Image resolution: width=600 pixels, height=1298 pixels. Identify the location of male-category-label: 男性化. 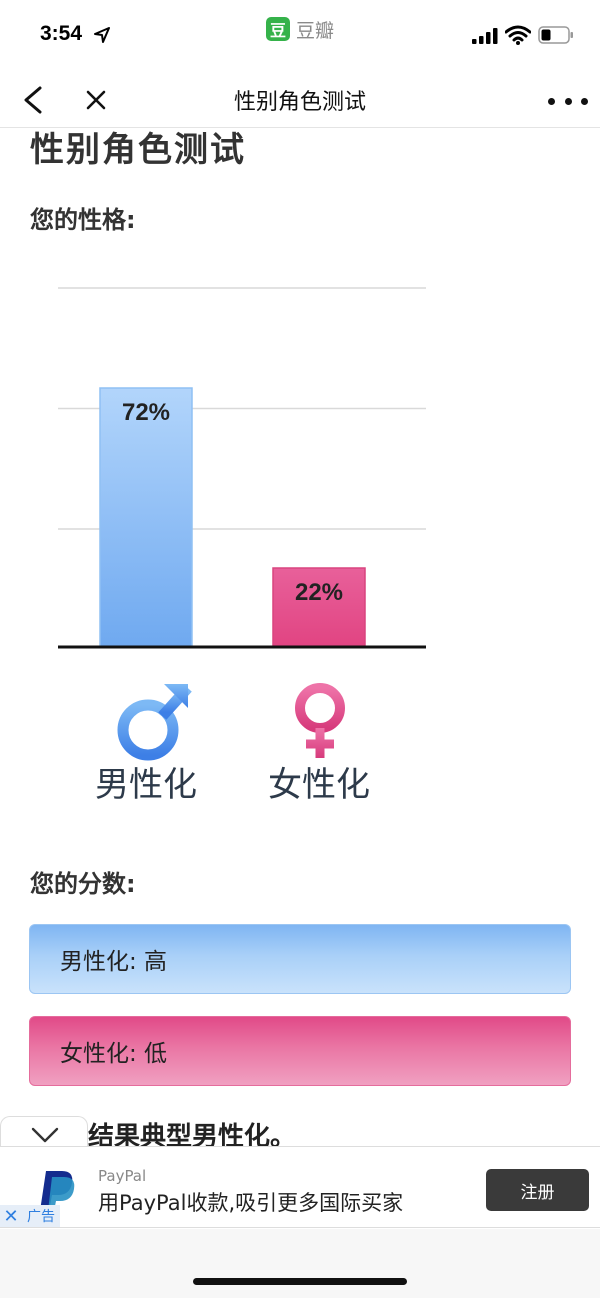
(146, 785).